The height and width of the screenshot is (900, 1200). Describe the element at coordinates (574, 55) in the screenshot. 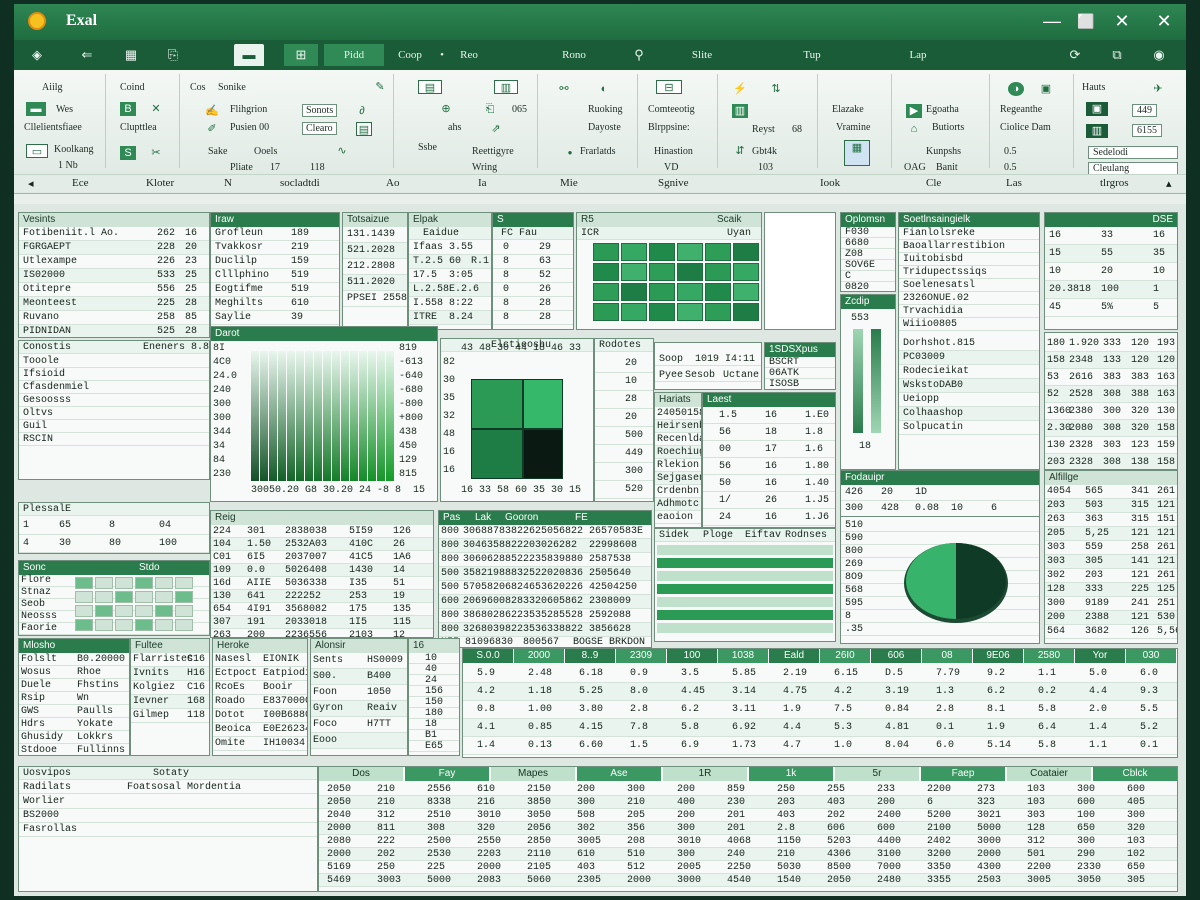

I see `tab-rono: Rono` at that location.